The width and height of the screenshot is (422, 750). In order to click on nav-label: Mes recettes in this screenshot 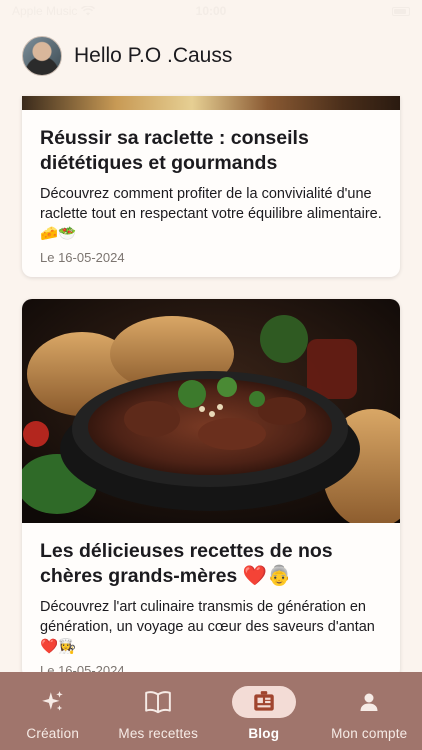, I will do `click(158, 733)`.